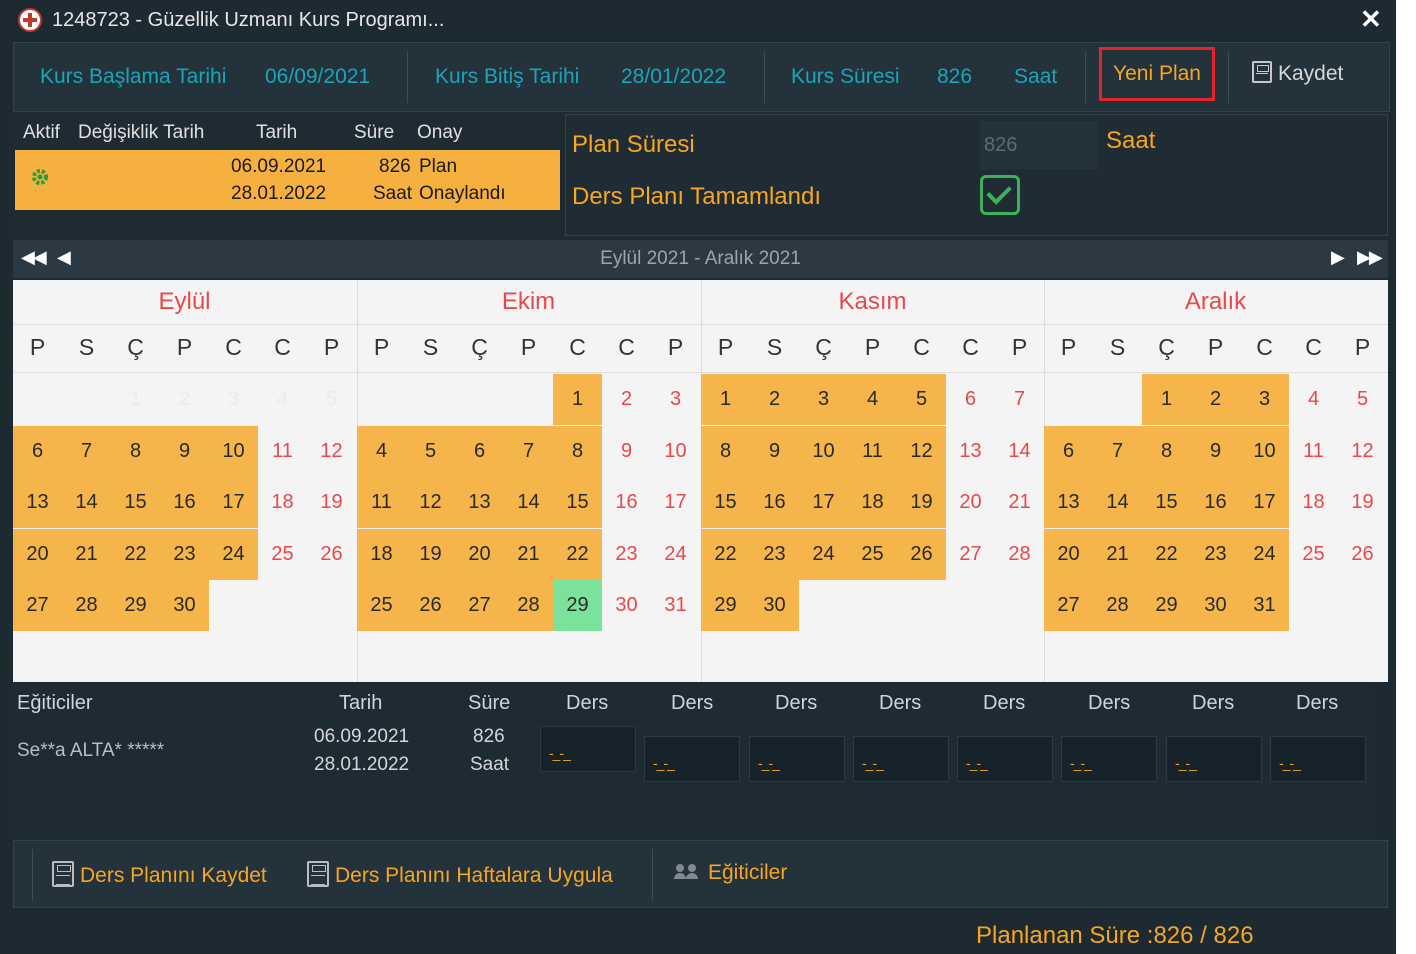 The height and width of the screenshot is (954, 1416). What do you see at coordinates (675, 399) in the screenshot?
I see `calendar-day: 3` at bounding box center [675, 399].